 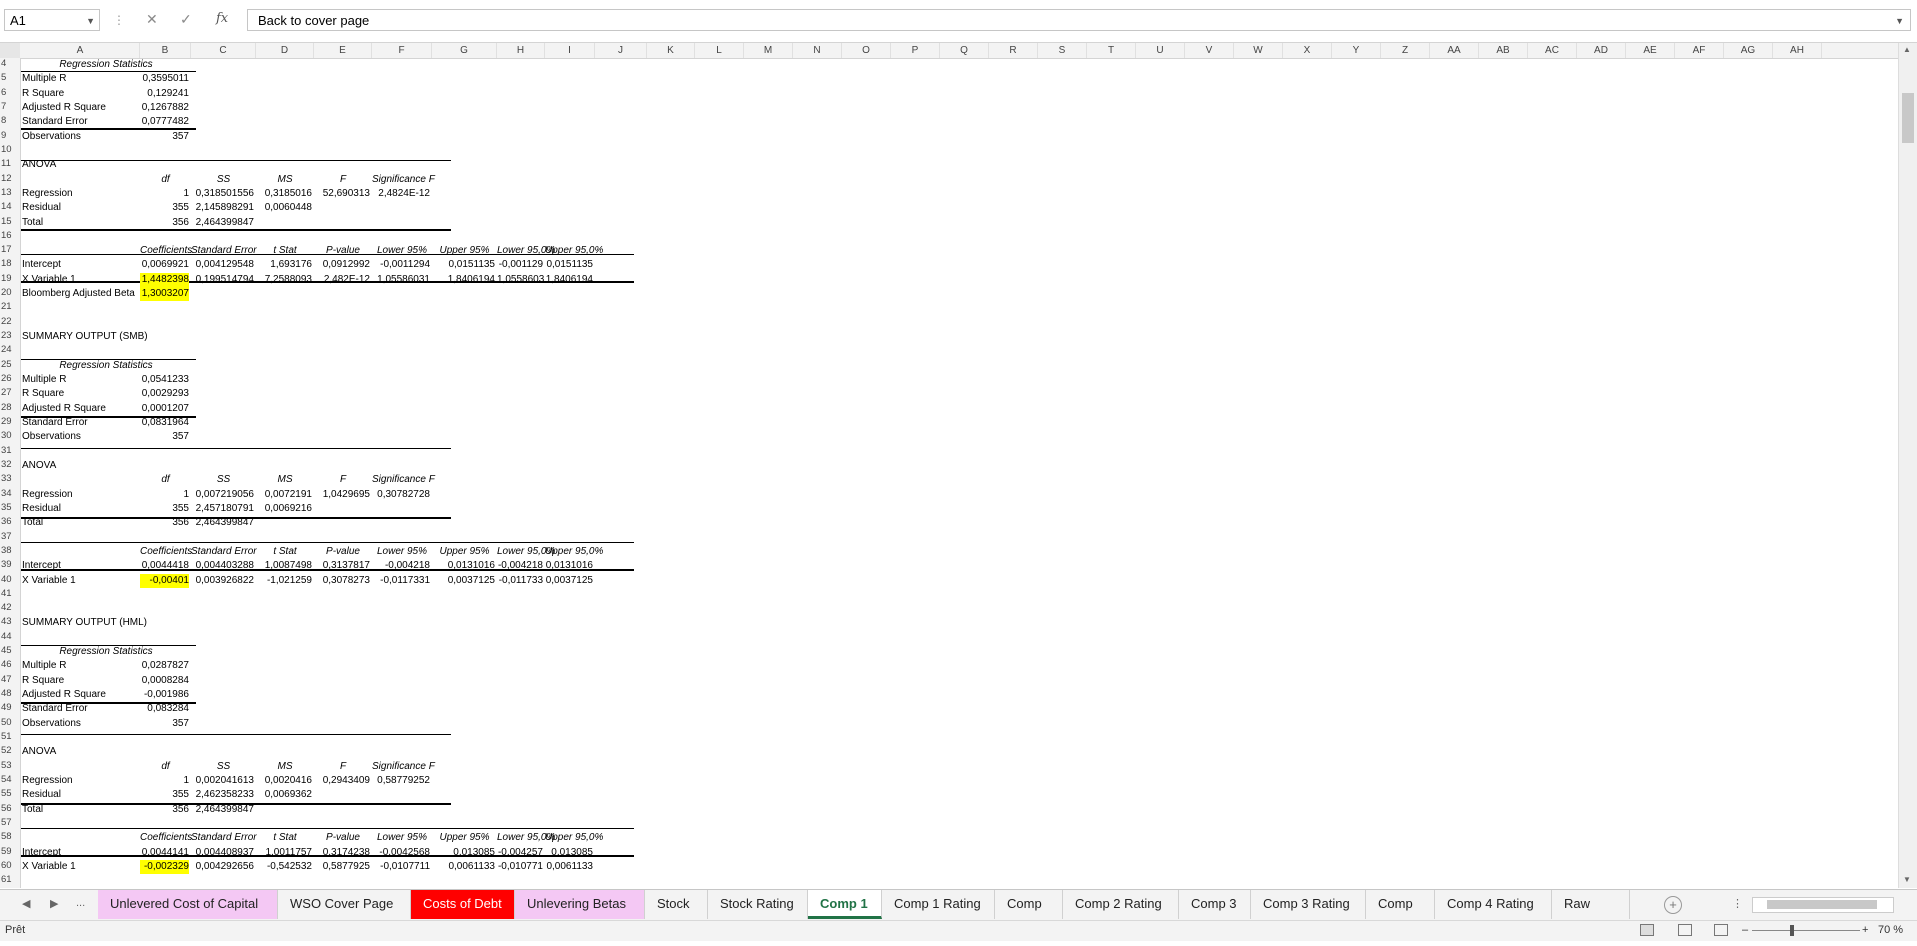 What do you see at coordinates (526, 552) in the screenshot?
I see `cell-h38: Lower 95,0%` at bounding box center [526, 552].